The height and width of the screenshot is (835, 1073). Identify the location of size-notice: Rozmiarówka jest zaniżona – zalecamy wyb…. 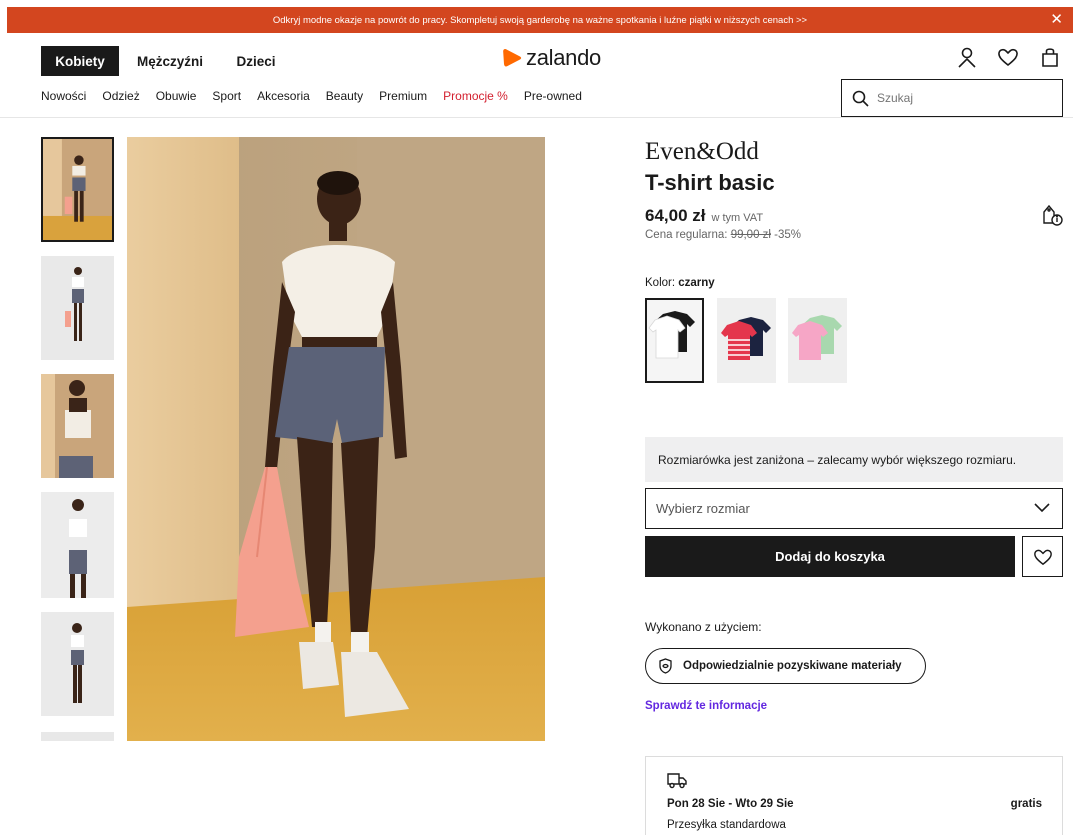
(854, 459).